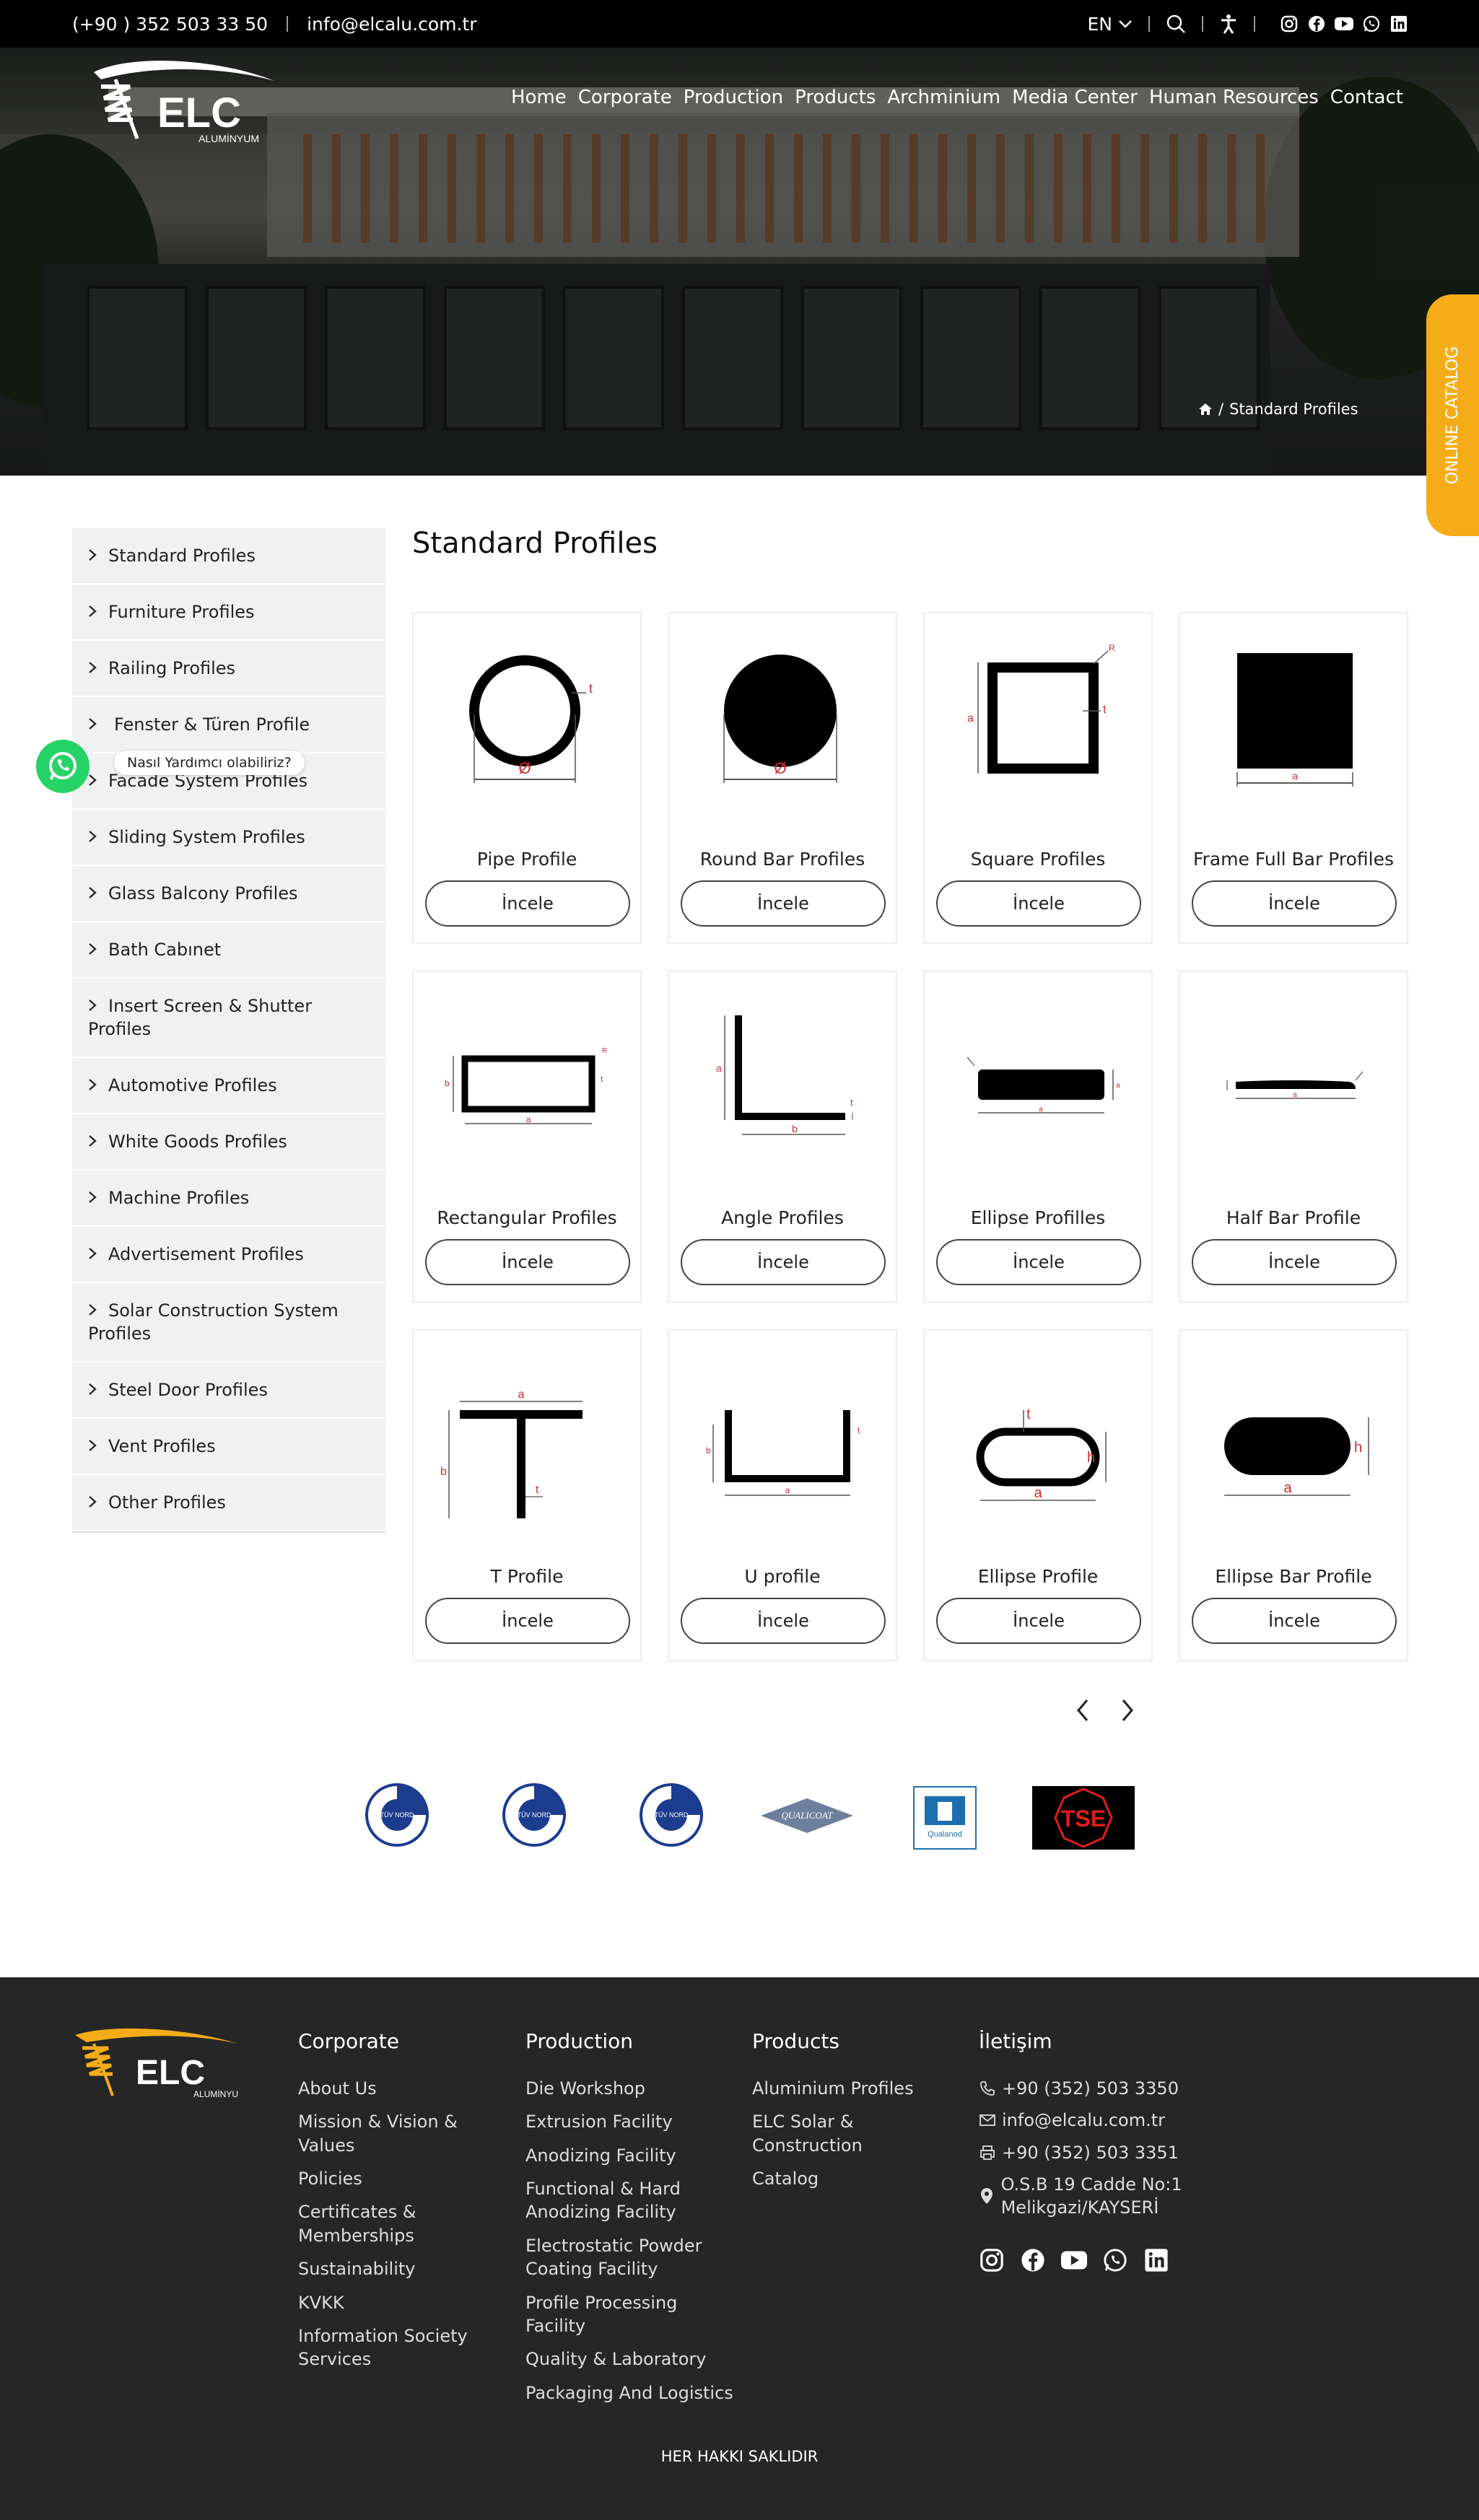  What do you see at coordinates (1294, 1495) in the screenshot?
I see `product-card: a h Ellipse Bar Profile İncele` at bounding box center [1294, 1495].